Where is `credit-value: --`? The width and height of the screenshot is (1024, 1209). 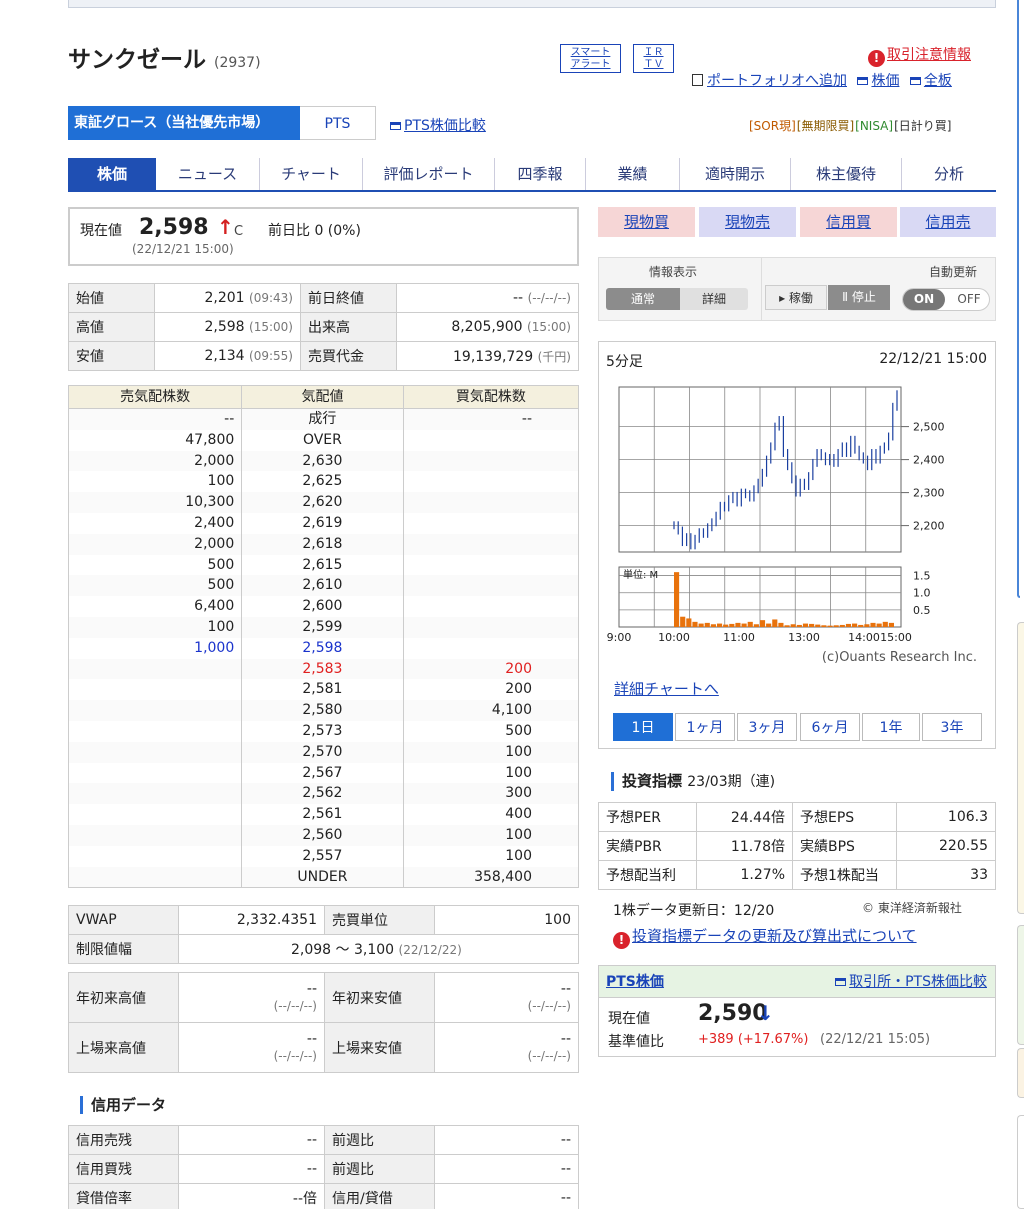
credit-value: -- is located at coordinates (506, 1169).